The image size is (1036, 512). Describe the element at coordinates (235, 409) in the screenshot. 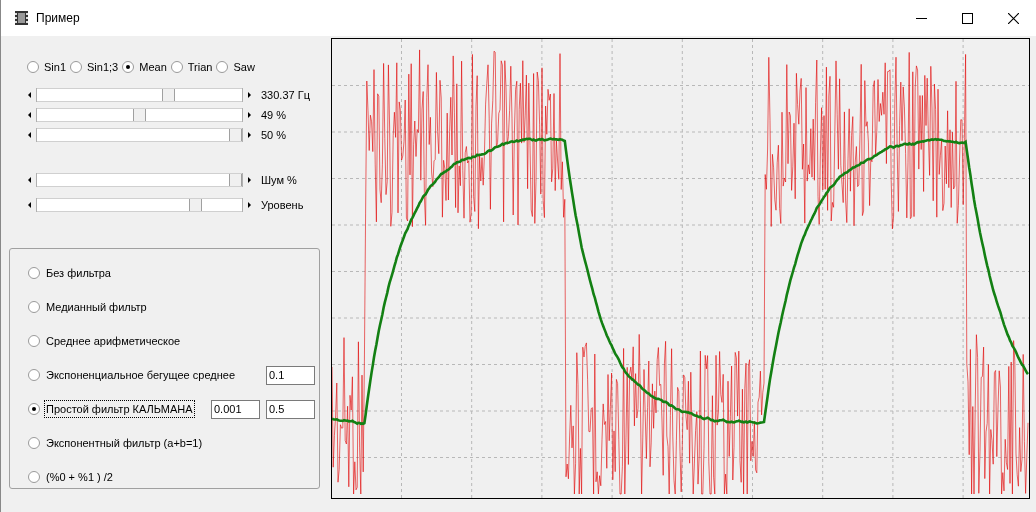

I see `input-field: 0.001` at that location.